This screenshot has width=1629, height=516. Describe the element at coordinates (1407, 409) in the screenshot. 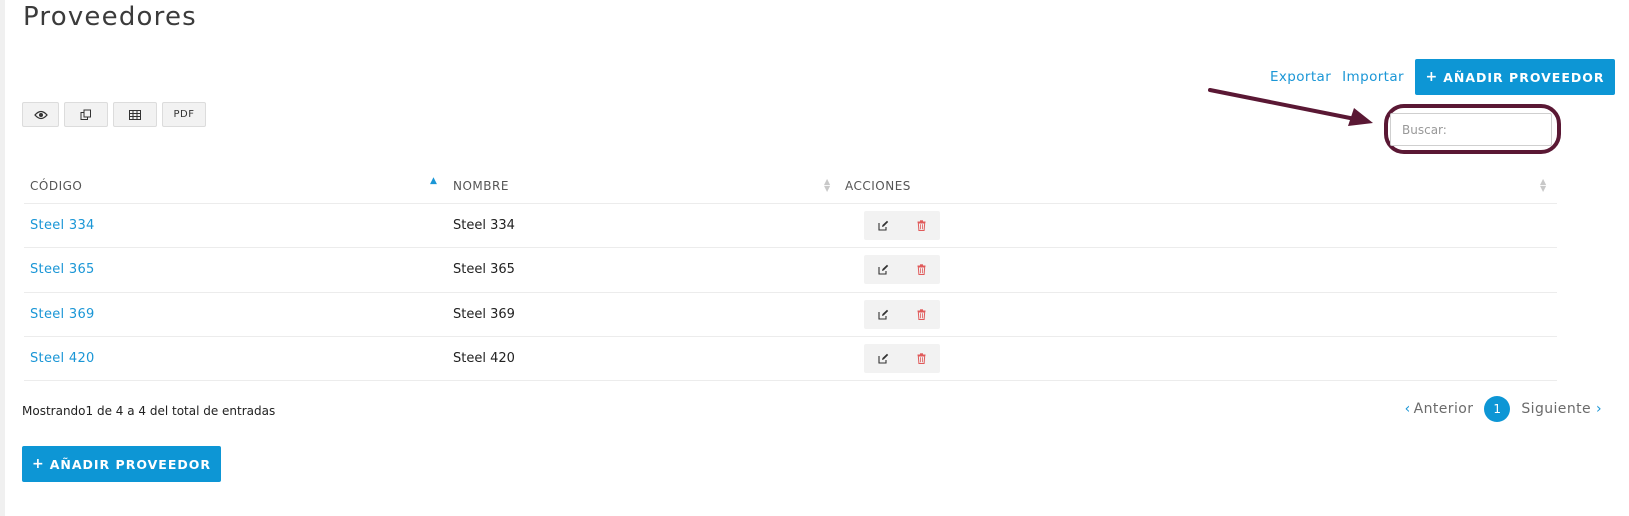

I see `chevron-left-icon: ‹` at that location.